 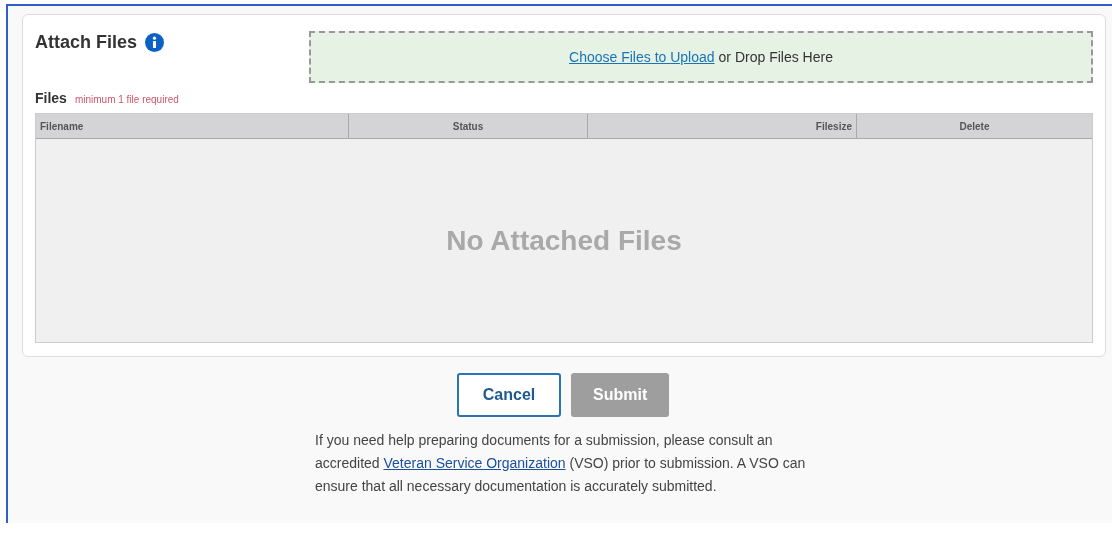 I want to click on help-text: If you need help preparing documents for a submission, please consult an accredited Veteran Service Organization (VSO) prior to submission. A VSO can ensure that all necessary documentation is accurately submitted., so click(x=561, y=463).